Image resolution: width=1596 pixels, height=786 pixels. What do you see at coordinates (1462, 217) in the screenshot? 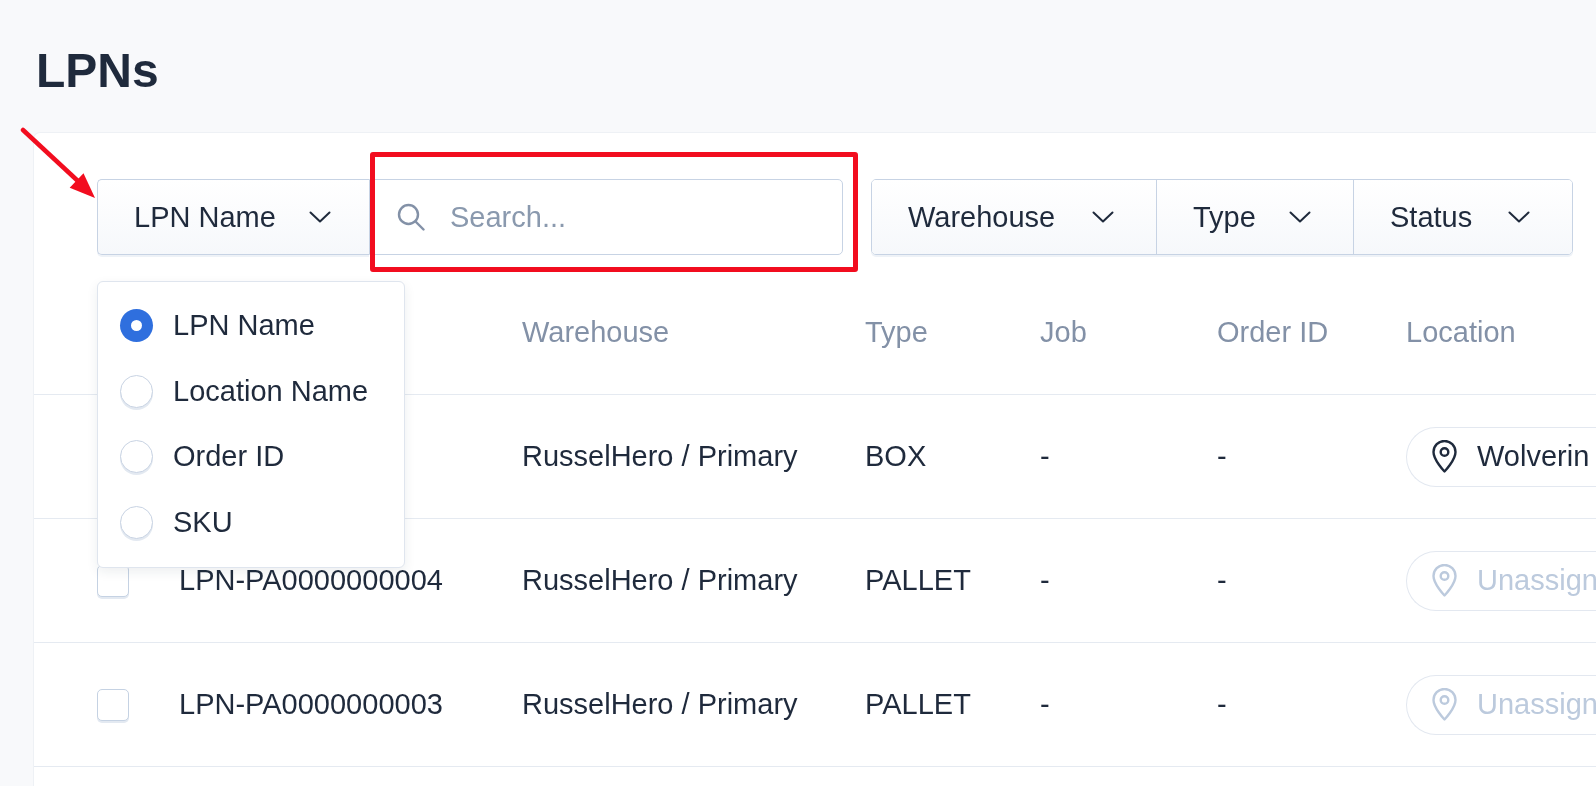
I see `filter-dropdown: Status` at bounding box center [1462, 217].